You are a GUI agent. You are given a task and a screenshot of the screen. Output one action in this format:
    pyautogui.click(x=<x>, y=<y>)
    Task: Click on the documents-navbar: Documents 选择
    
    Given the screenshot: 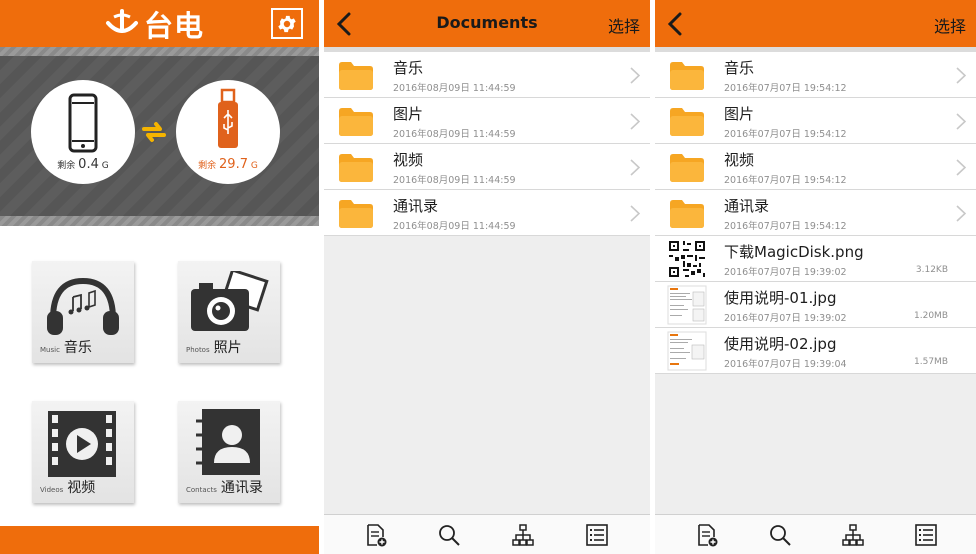 What is the action you would take?
    pyautogui.click(x=487, y=23)
    